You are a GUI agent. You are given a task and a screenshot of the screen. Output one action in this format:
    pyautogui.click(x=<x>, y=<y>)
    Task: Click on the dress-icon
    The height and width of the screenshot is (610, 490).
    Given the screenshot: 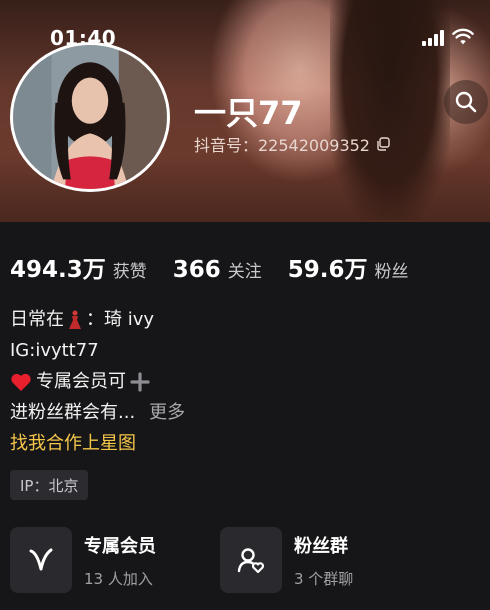 What is the action you would take?
    pyautogui.click(x=75, y=319)
    